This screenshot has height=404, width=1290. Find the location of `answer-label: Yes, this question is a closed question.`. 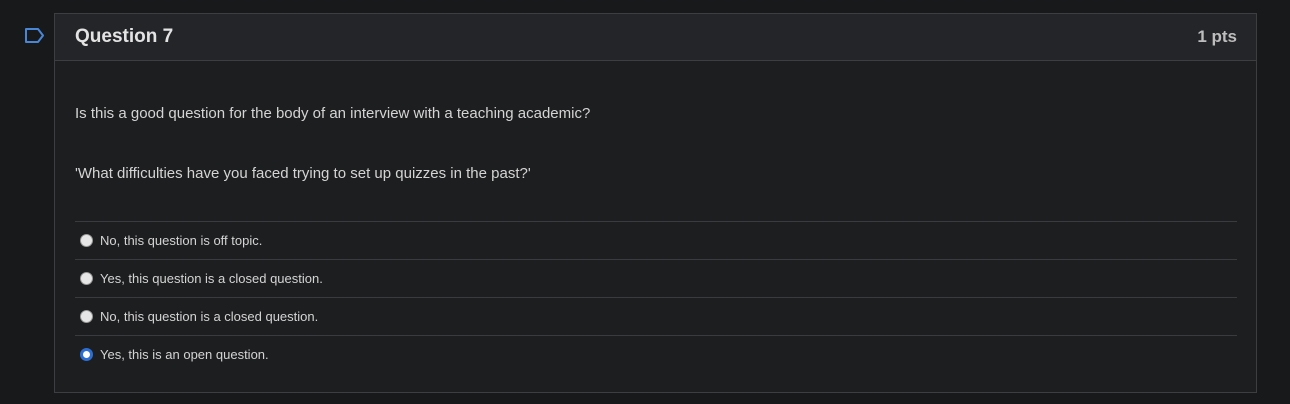

answer-label: Yes, this question is a closed question. is located at coordinates (211, 278).